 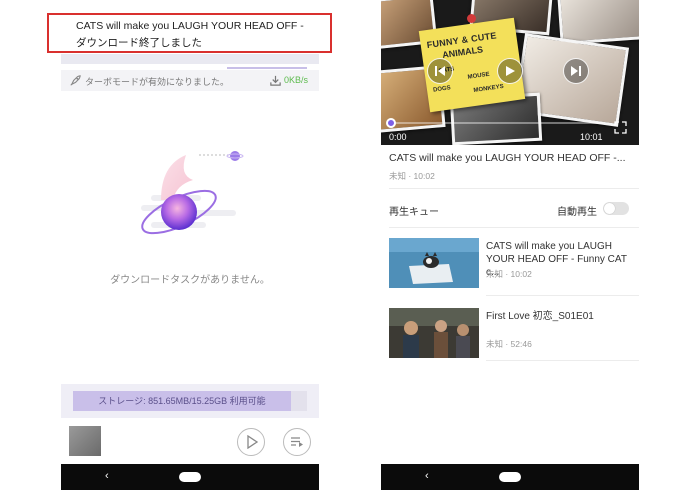 What do you see at coordinates (192, 193) in the screenshot?
I see `empty-downloads-illustration-icon` at bounding box center [192, 193].